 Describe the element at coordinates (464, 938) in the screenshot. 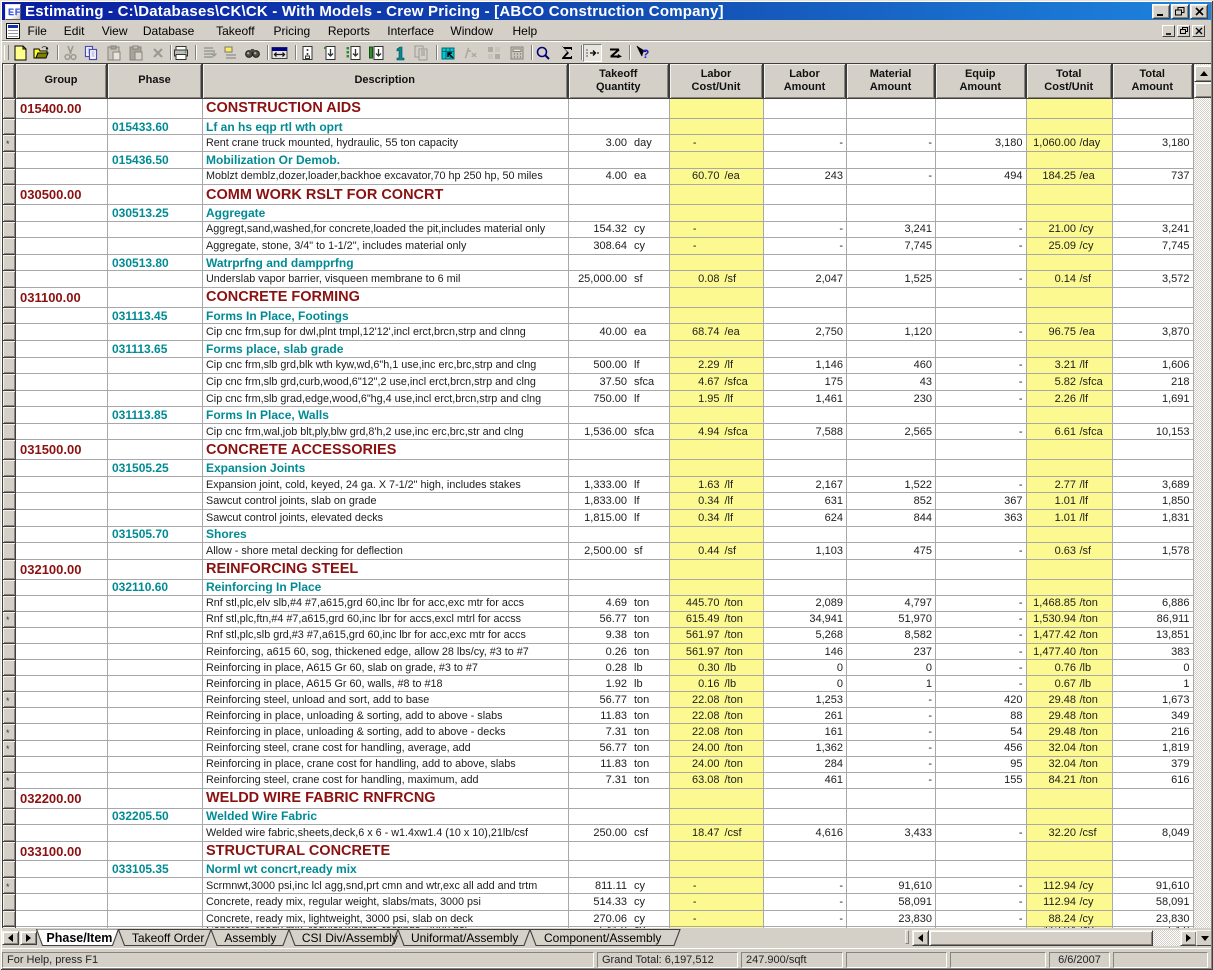

I see `svg-text: Uniformat/Assembly` at that location.